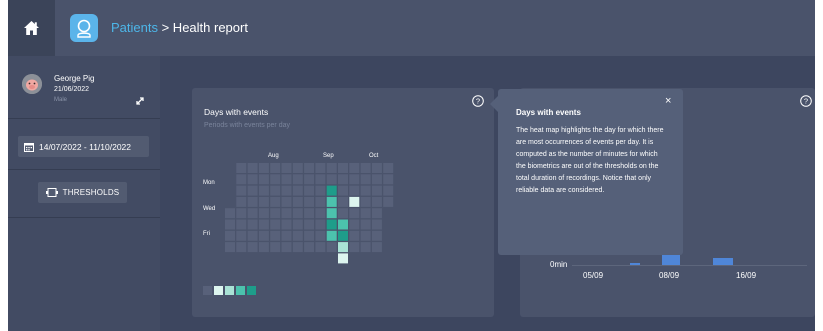 The width and height of the screenshot is (823, 331). I want to click on thresholds-label: THRESHOLDS, so click(91, 192).